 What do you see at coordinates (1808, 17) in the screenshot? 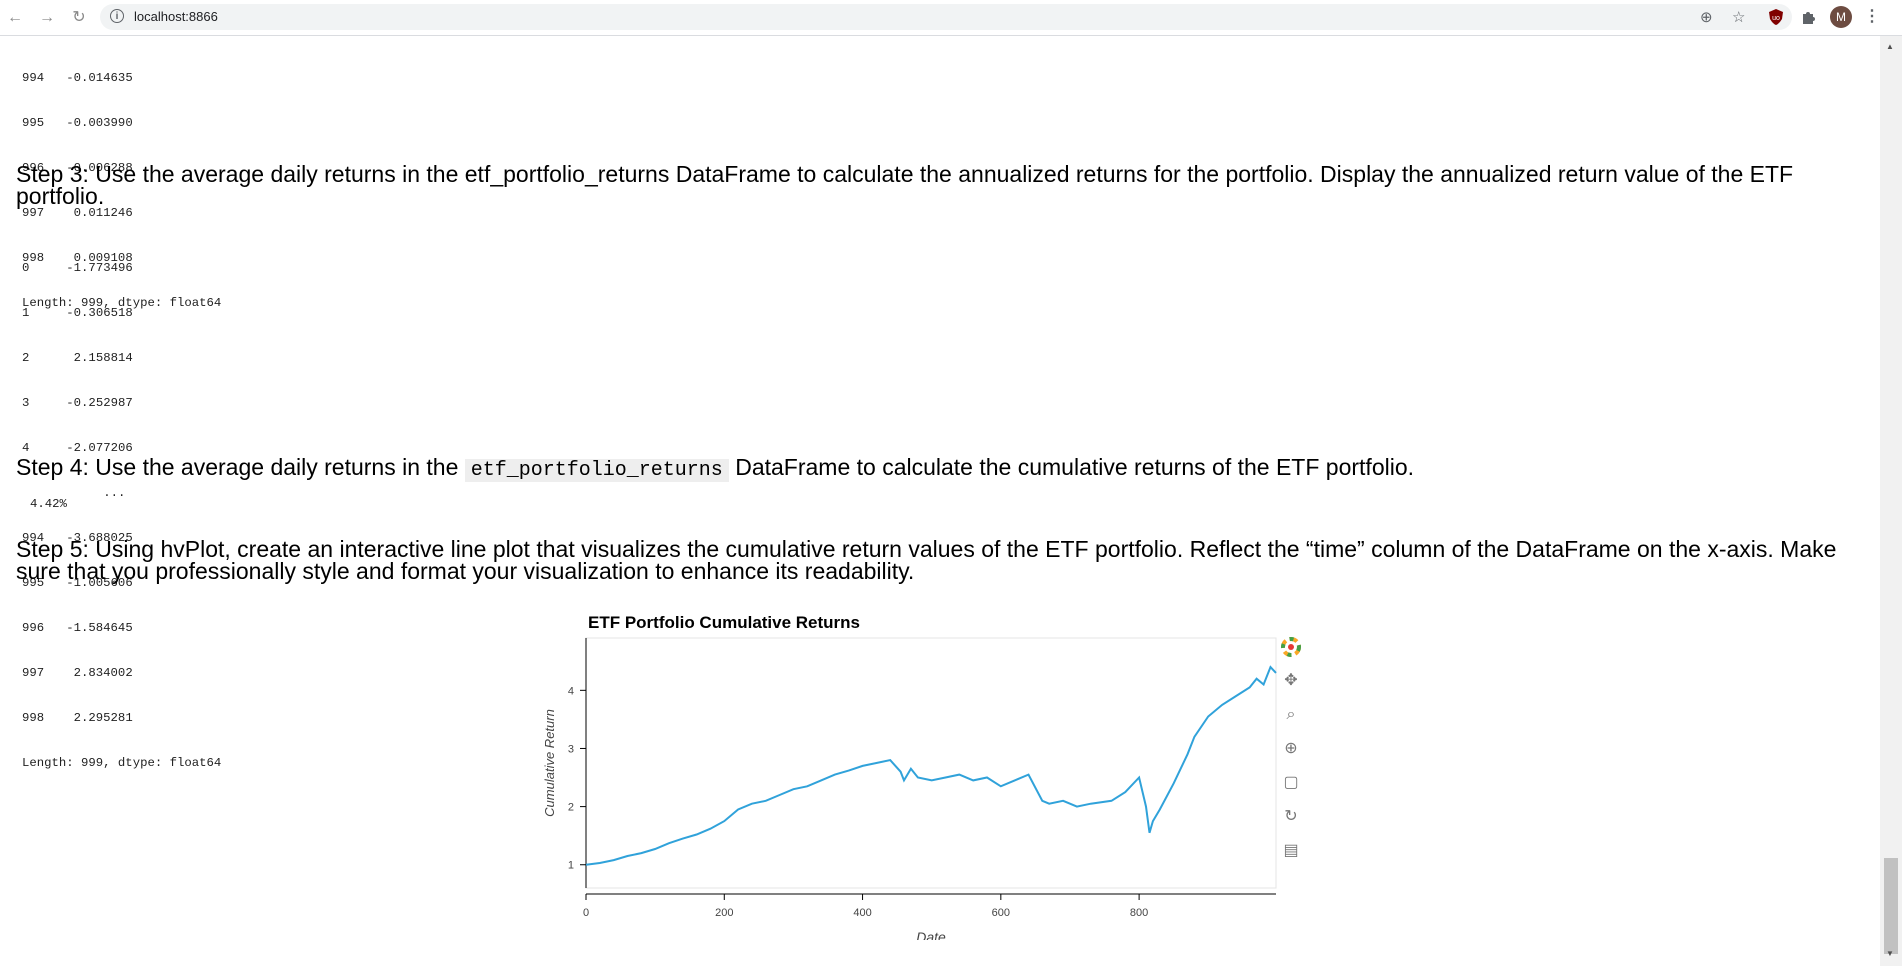
I see `extensions-icon` at bounding box center [1808, 17].